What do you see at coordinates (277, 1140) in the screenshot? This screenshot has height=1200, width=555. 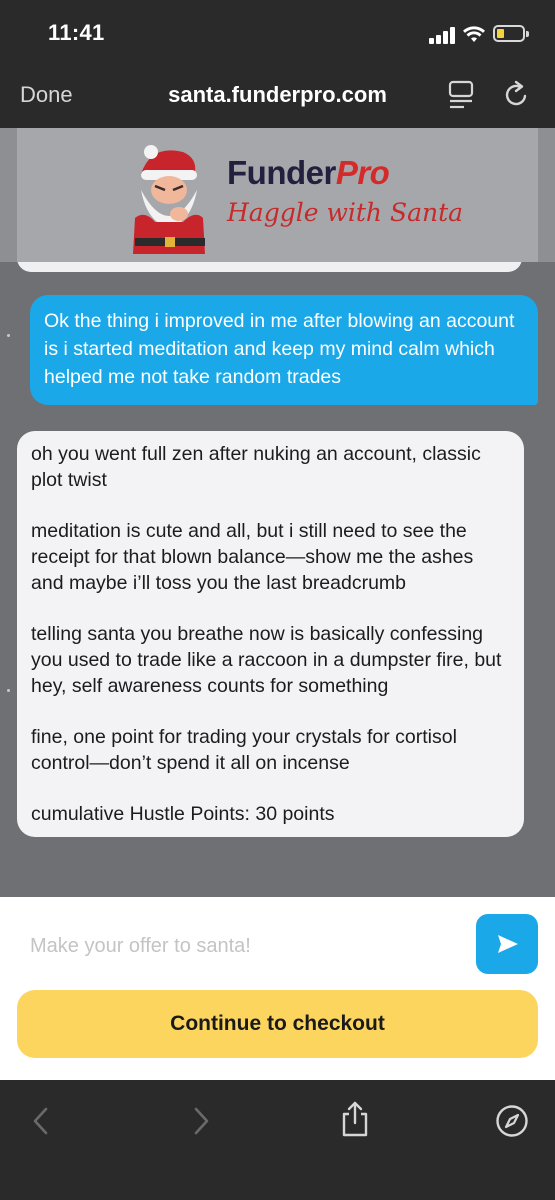 I see `browser-toolbar` at bounding box center [277, 1140].